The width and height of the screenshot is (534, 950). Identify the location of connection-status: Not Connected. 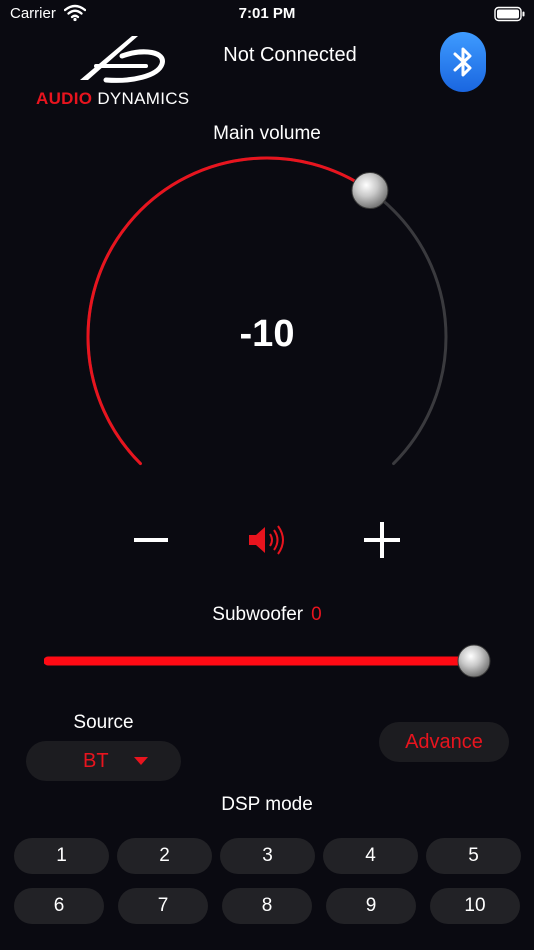
(290, 55).